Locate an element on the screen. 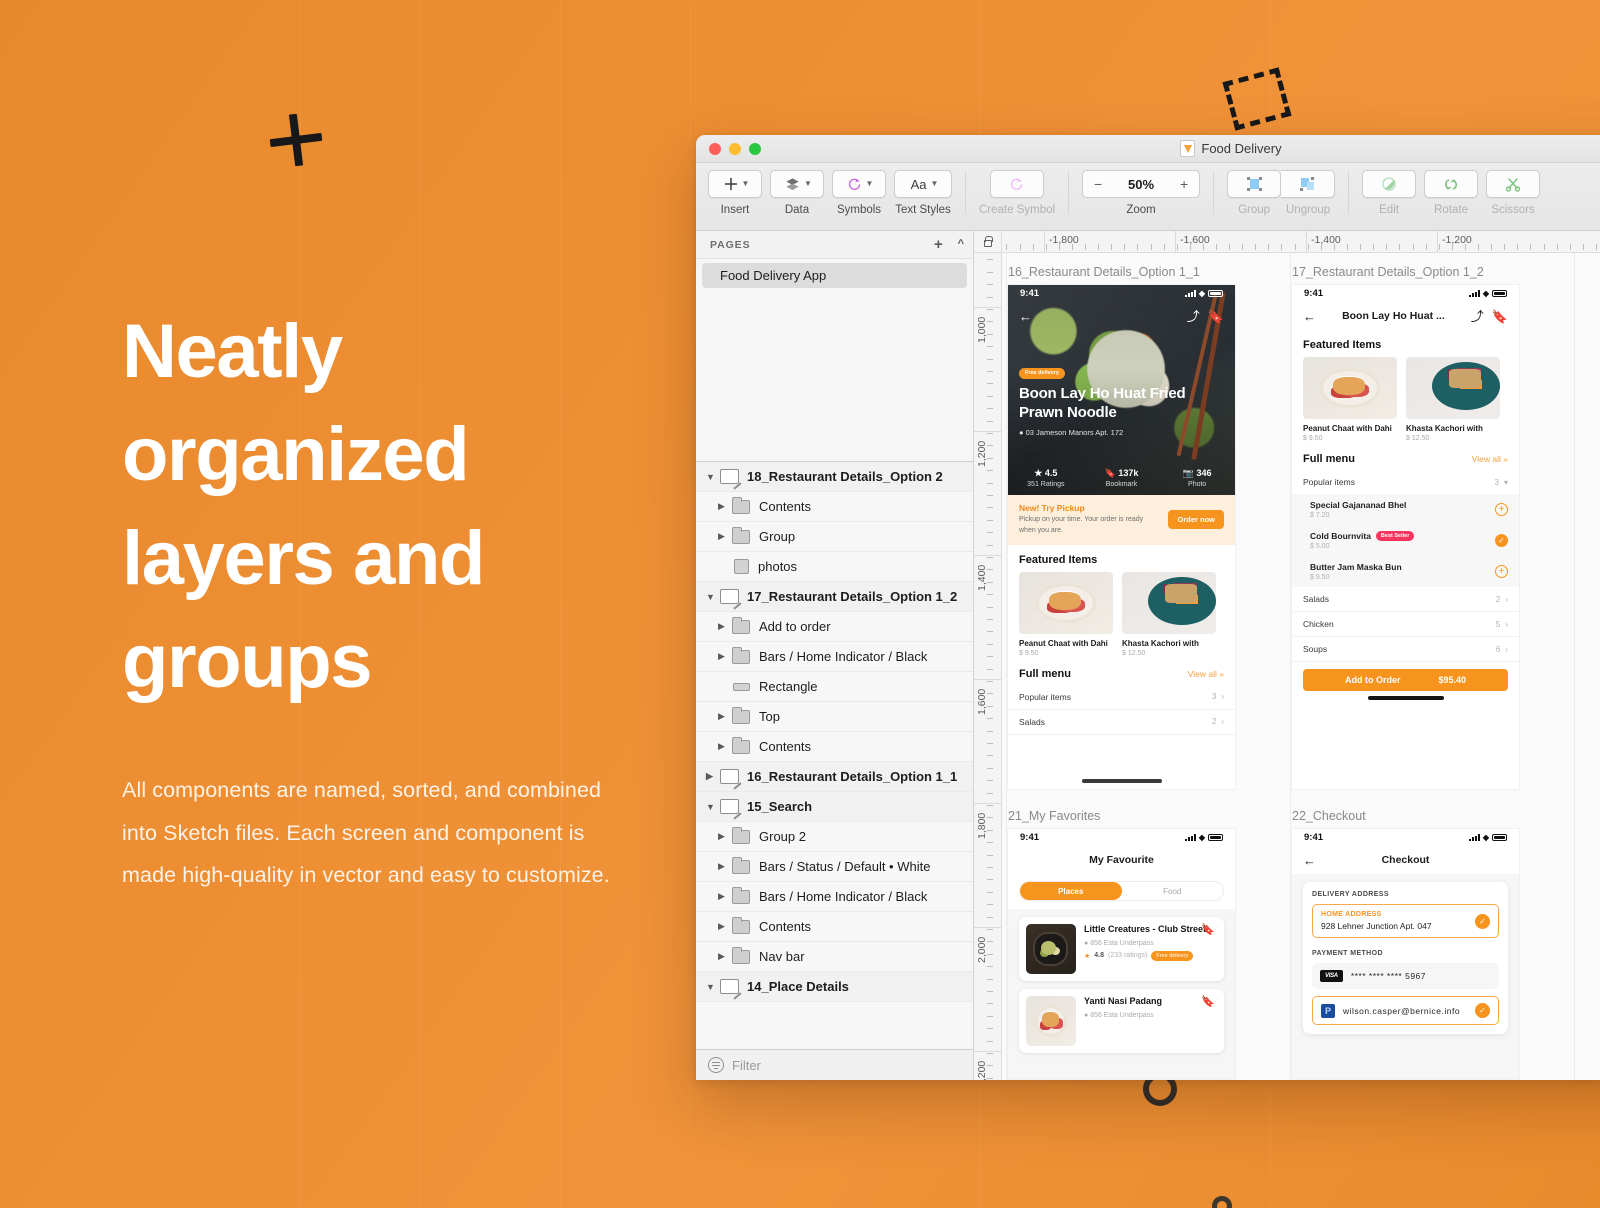  layer-row: Group 2 is located at coordinates (834, 837).